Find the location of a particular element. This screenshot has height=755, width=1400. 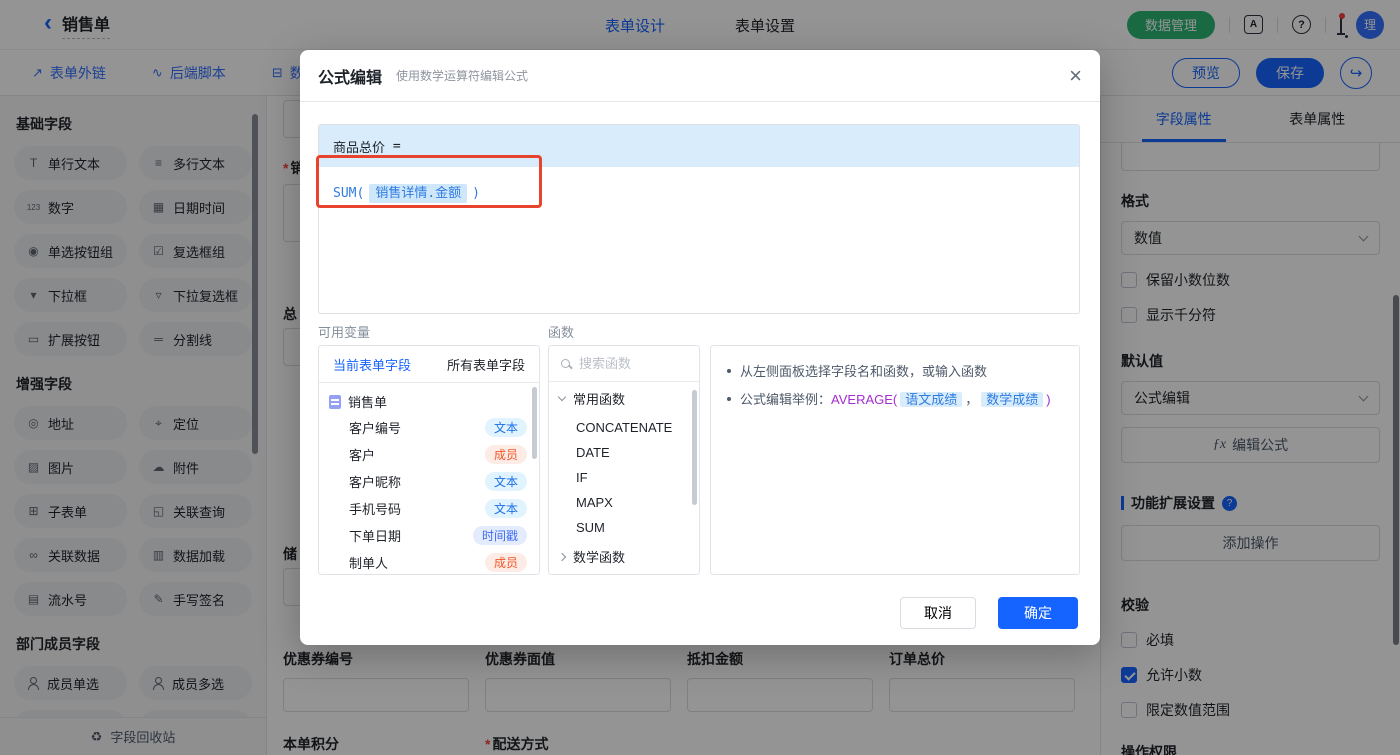

modal-footer: 取消 确定 is located at coordinates (989, 613).